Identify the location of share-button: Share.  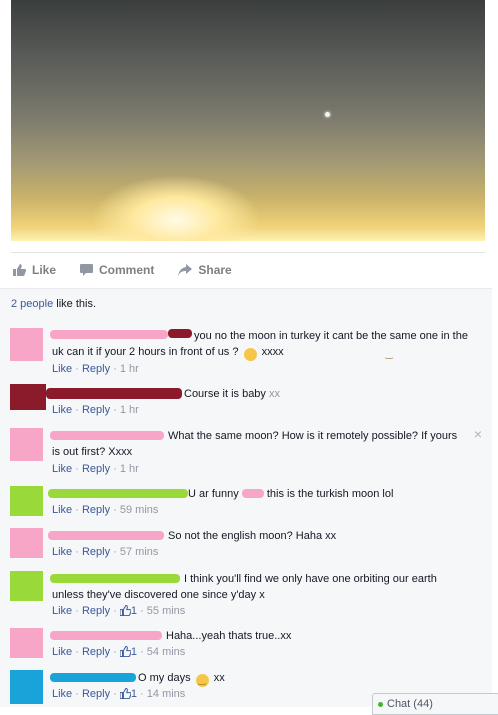
(205, 270).